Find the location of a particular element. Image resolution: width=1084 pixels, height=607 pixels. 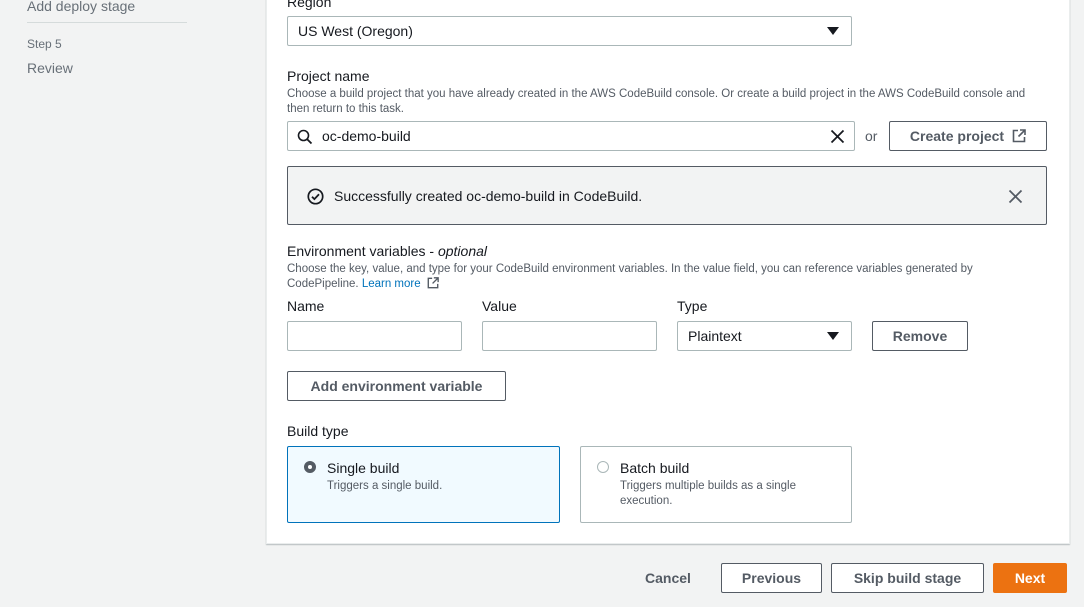

env-name-input is located at coordinates (374, 336).